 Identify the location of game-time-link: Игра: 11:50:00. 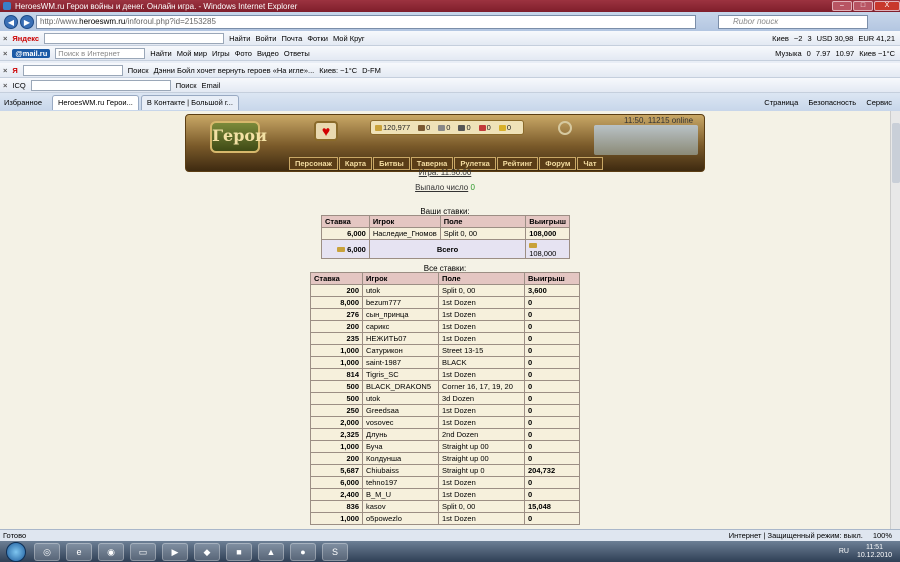
(445, 172).